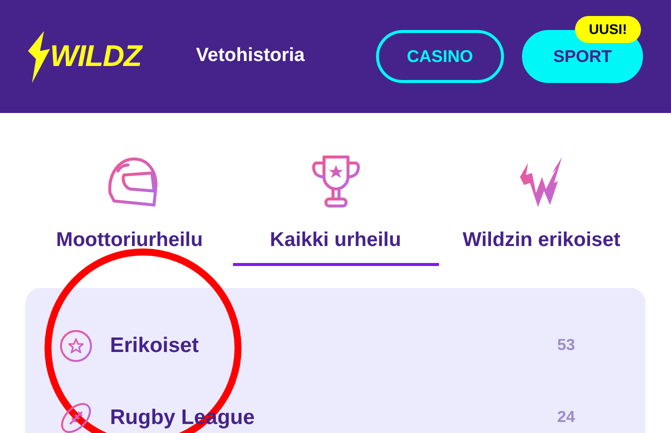  What do you see at coordinates (566, 418) in the screenshot?
I see `event-count: 24` at bounding box center [566, 418].